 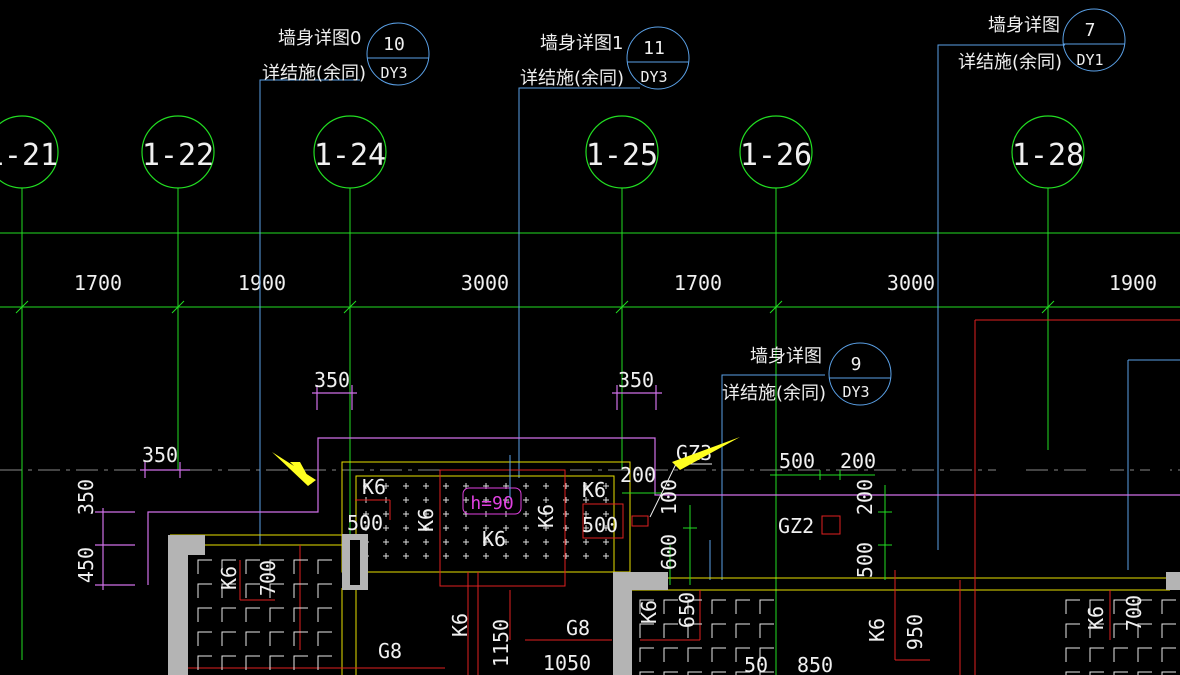 I want to click on axis-label: 1-22, so click(x=178, y=155).